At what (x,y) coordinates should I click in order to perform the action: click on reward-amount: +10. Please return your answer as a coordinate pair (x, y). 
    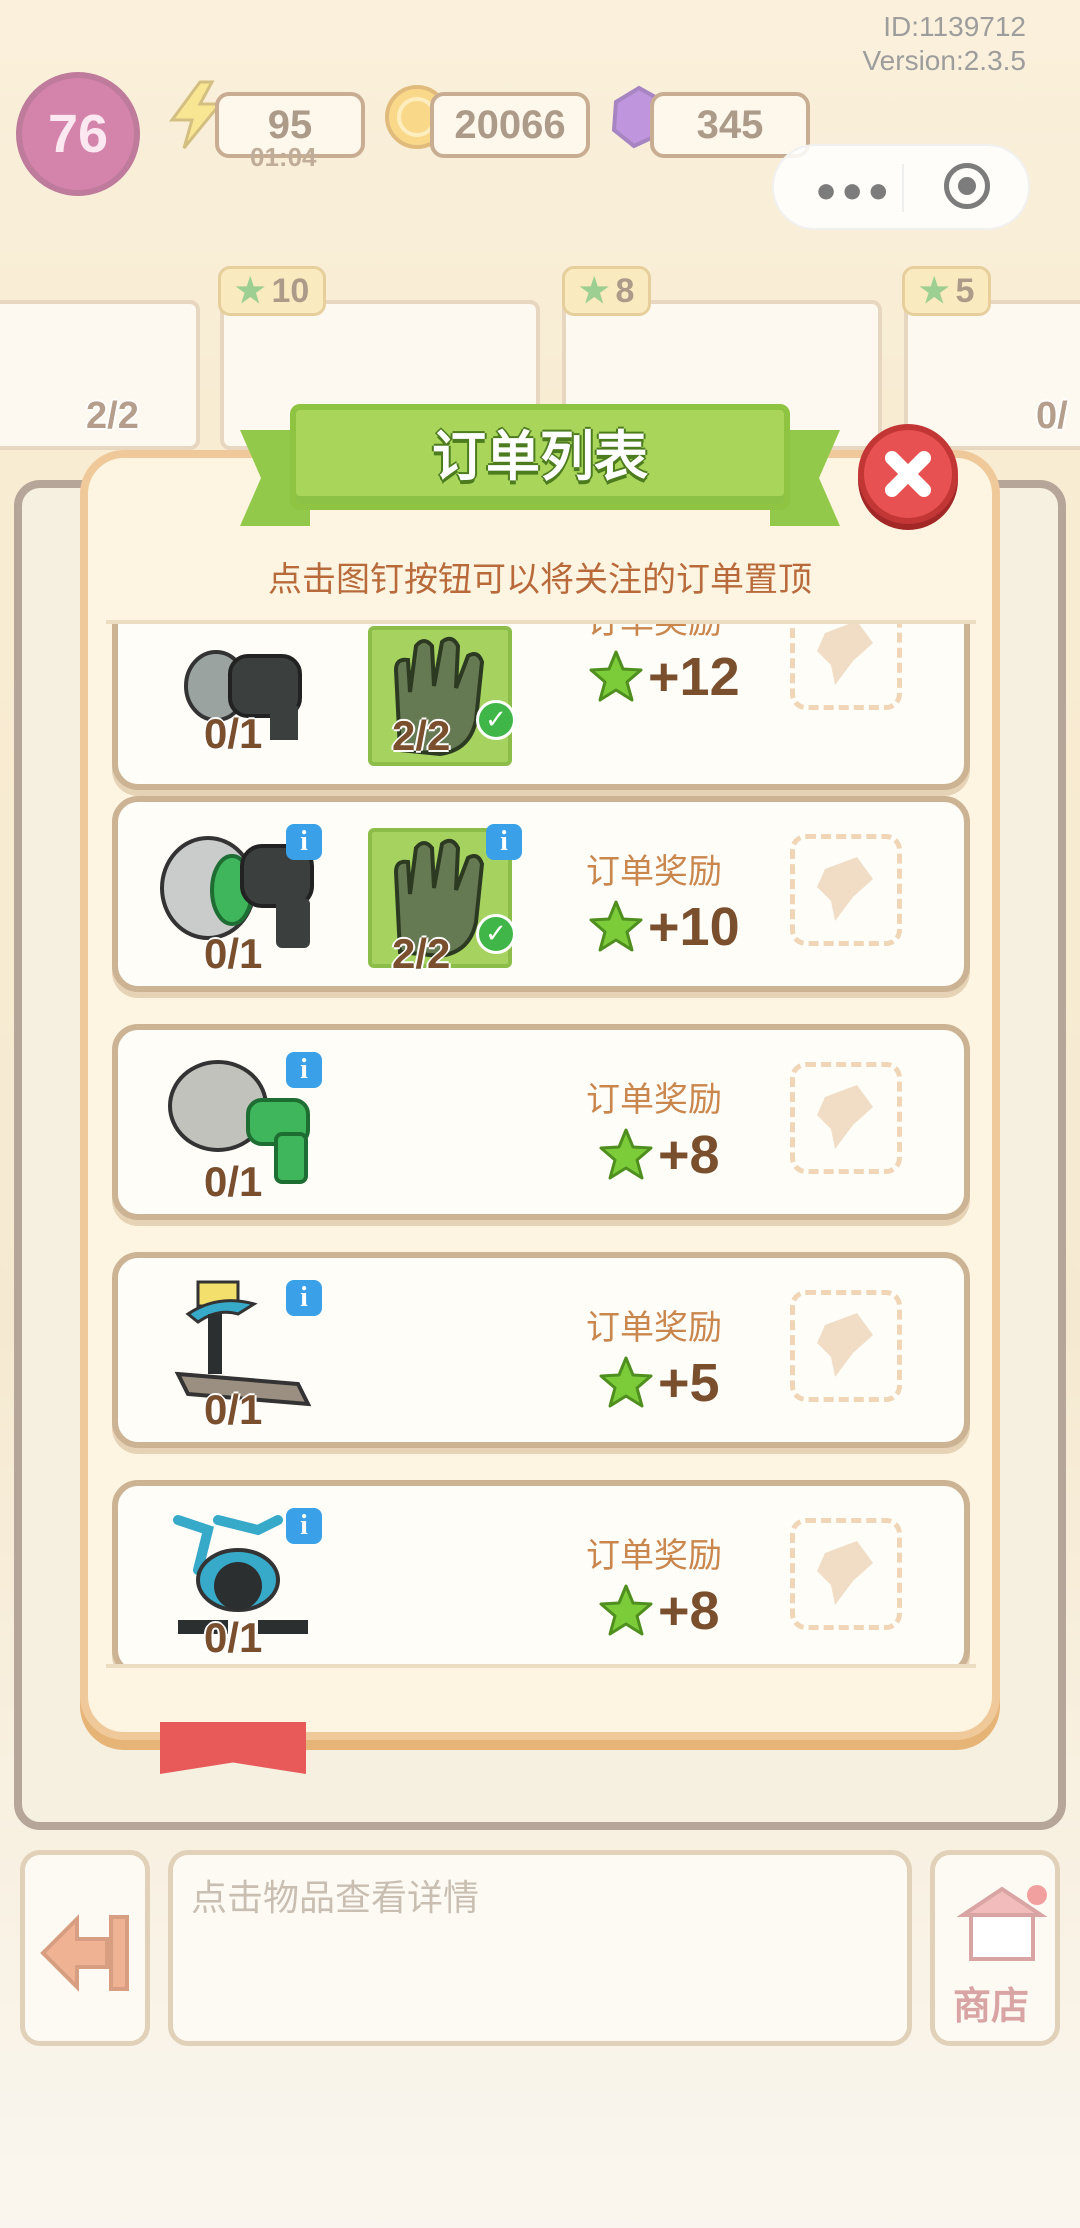
    Looking at the image, I should click on (694, 927).